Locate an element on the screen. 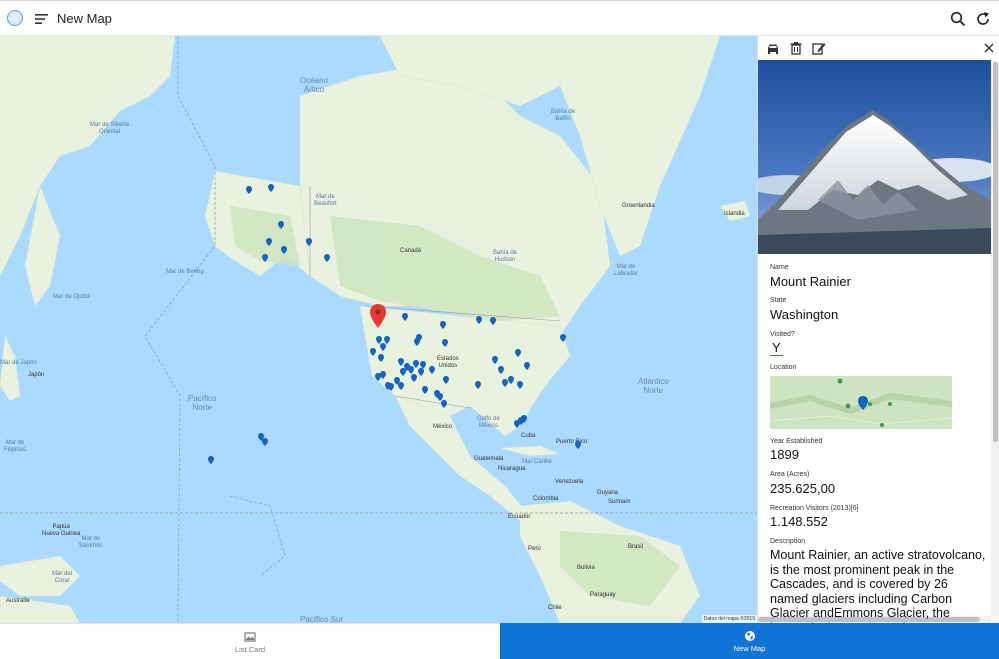 The height and width of the screenshot is (659, 999). ocean-label-atlantic: Atlántico Norte is located at coordinates (653, 386).